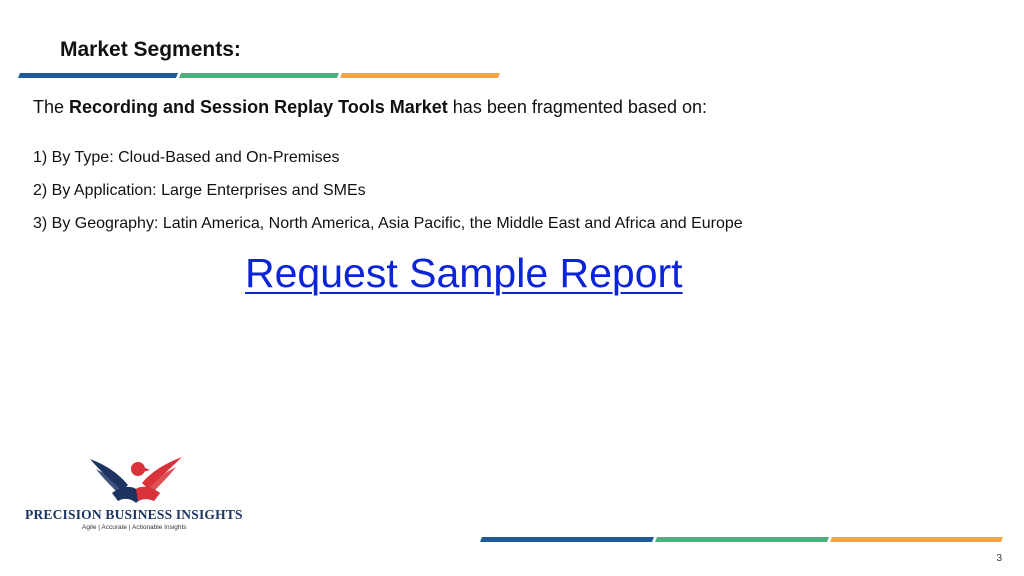 The height and width of the screenshot is (576, 1024). I want to click on footer-divider, so click(741, 539).